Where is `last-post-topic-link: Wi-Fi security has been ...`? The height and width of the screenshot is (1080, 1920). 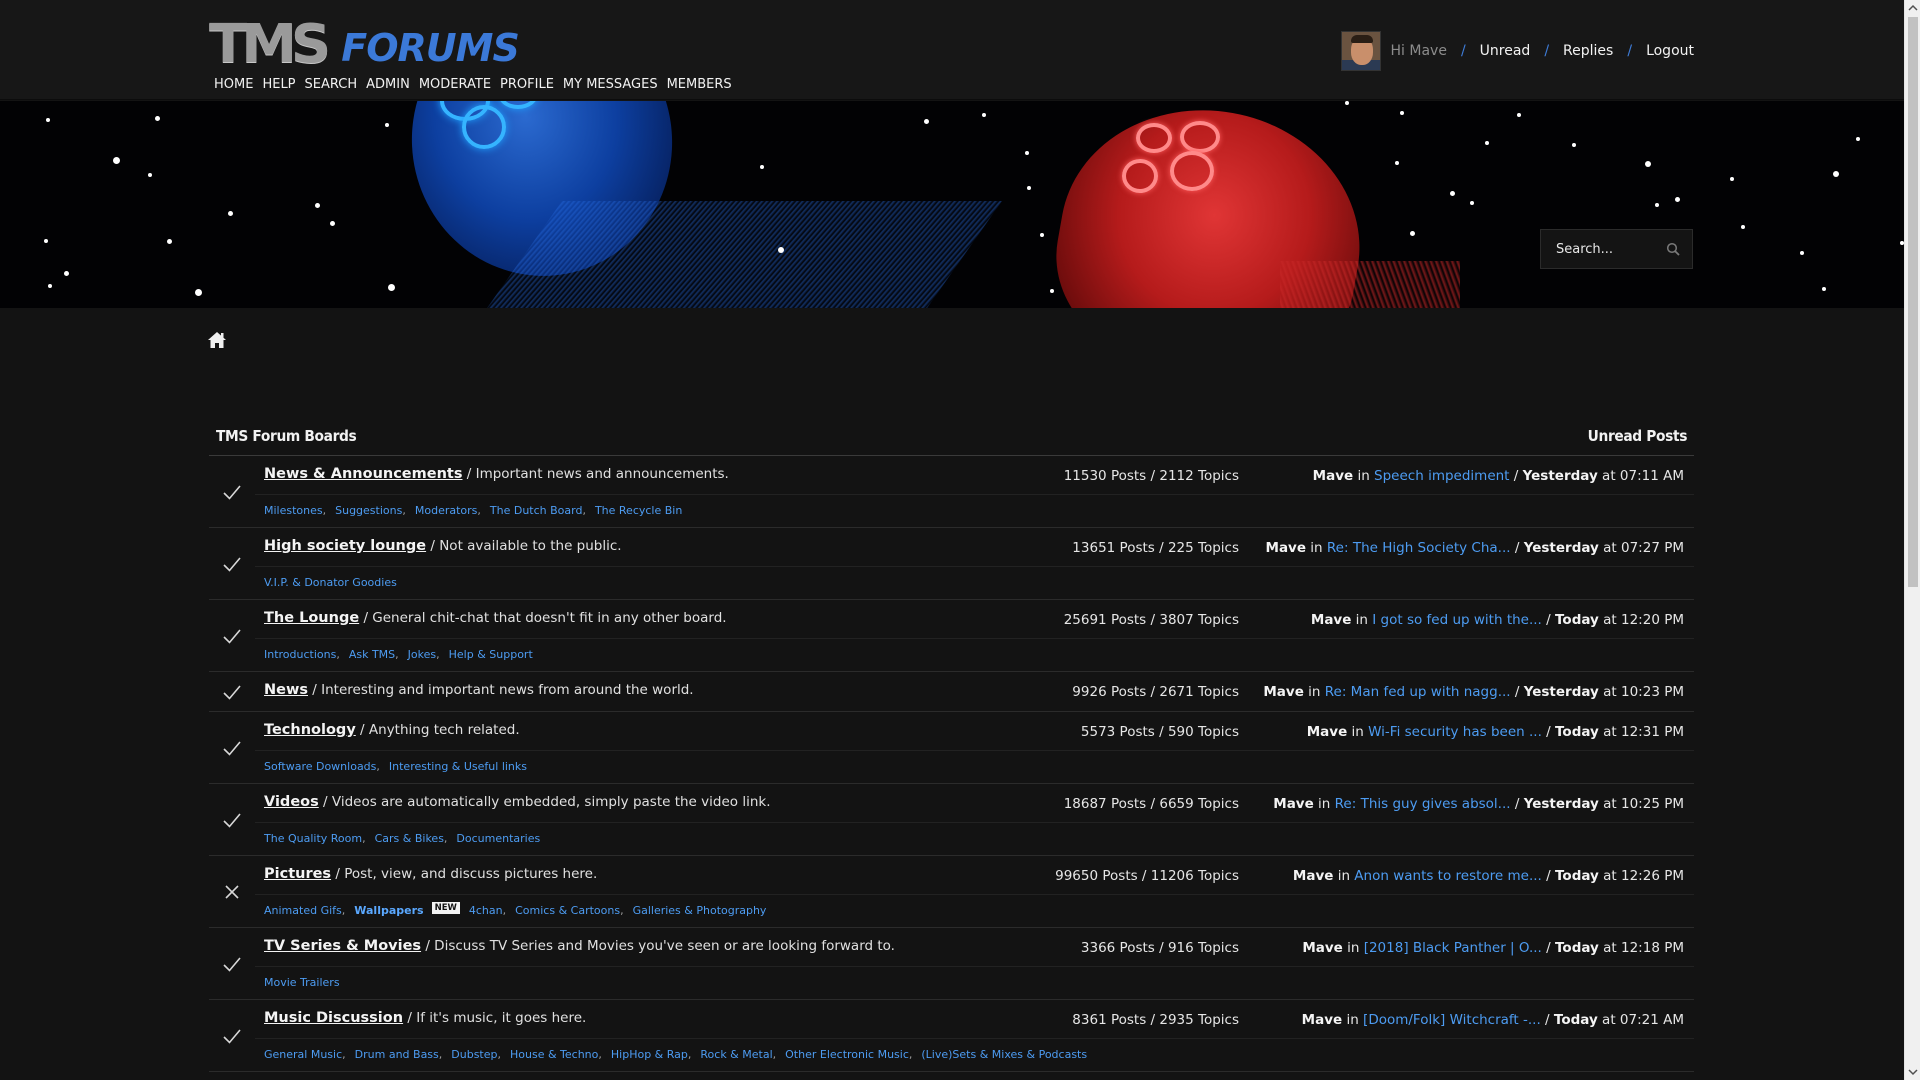 last-post-topic-link: Wi-Fi security has been ... is located at coordinates (1455, 732).